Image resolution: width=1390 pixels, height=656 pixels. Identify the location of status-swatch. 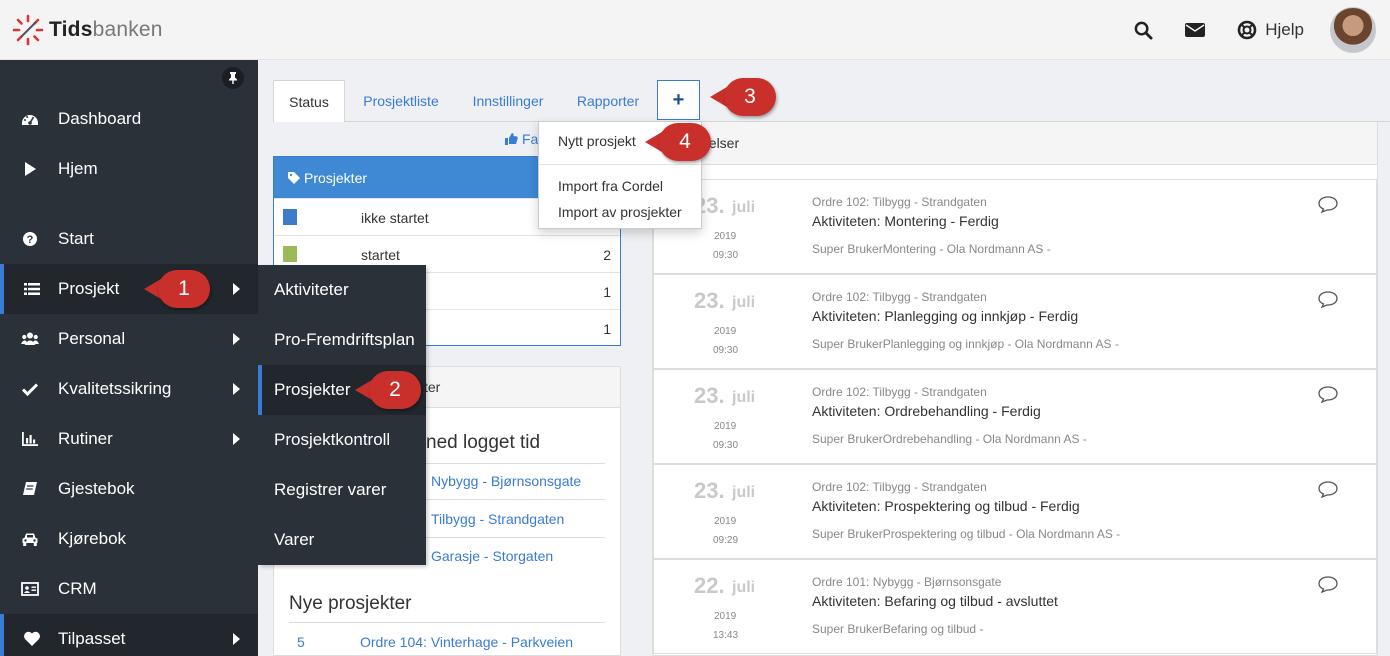
(290, 217).